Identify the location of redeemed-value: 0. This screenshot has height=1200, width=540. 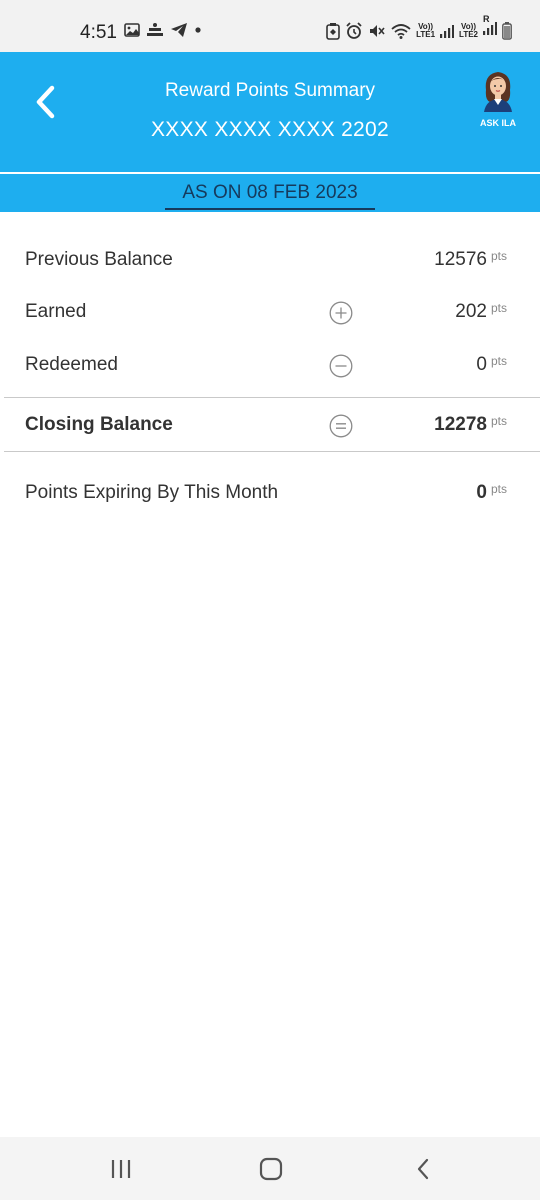
(481, 364).